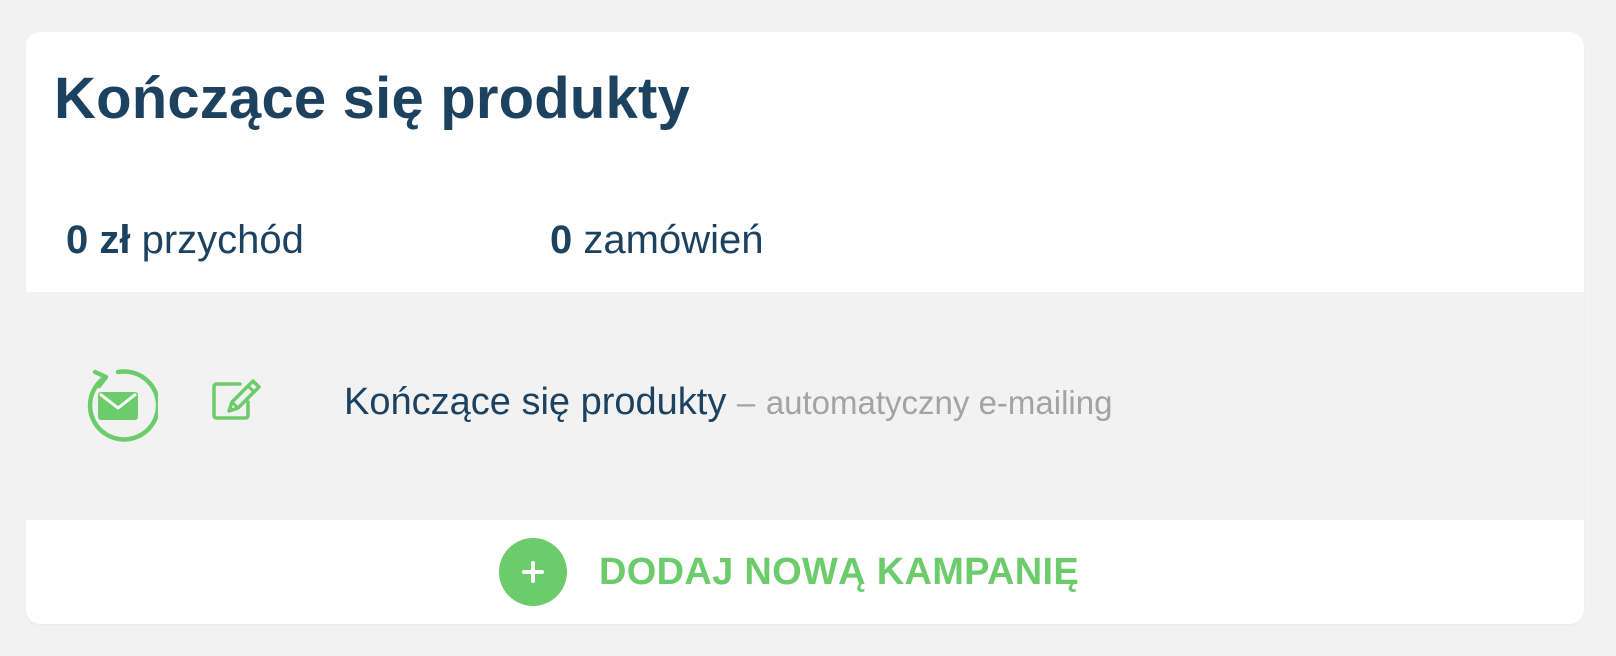 The height and width of the screenshot is (656, 1616). I want to click on orders-stat: 0 zamówień, so click(656, 240).